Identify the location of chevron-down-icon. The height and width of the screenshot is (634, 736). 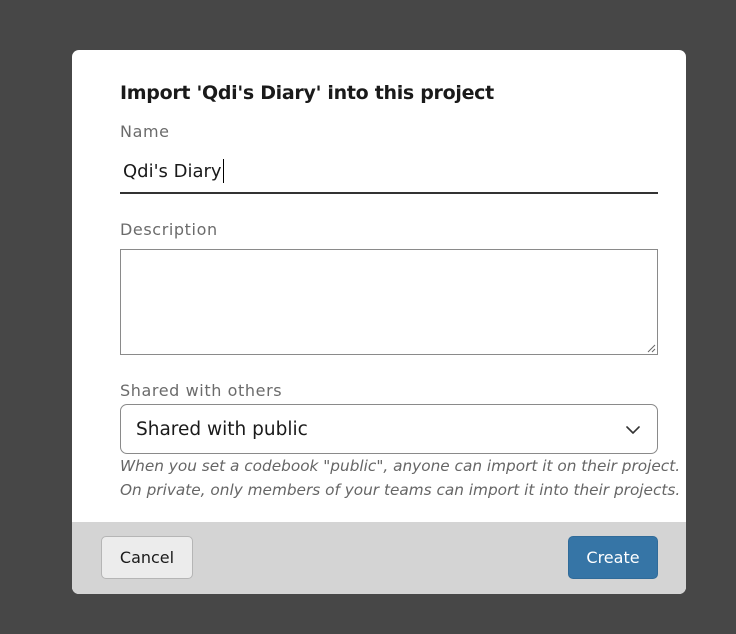
(633, 430).